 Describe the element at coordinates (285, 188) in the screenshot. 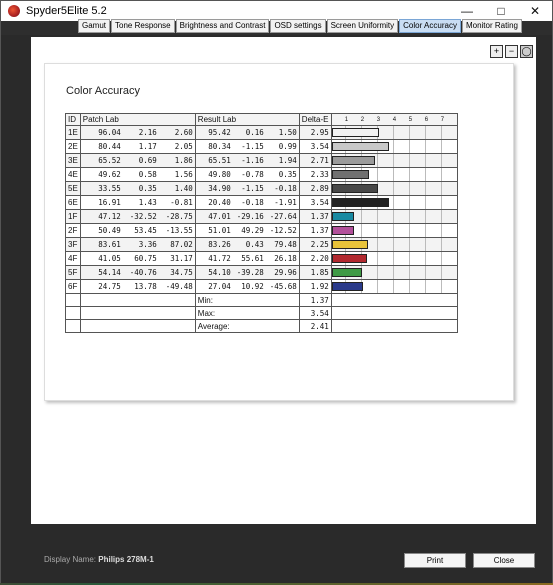

I see `result-lab-value: -0.18` at that location.